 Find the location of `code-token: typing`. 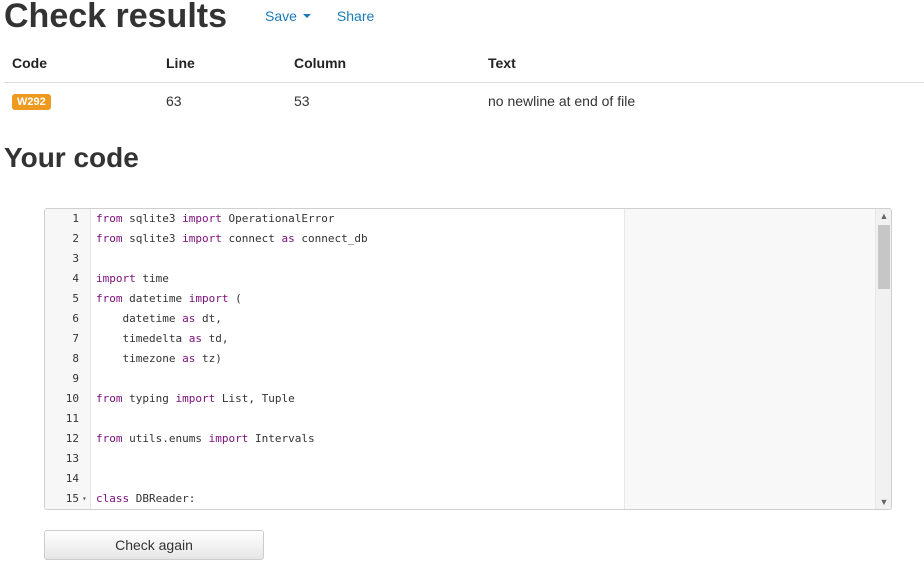

code-token: typing is located at coordinates (149, 398).